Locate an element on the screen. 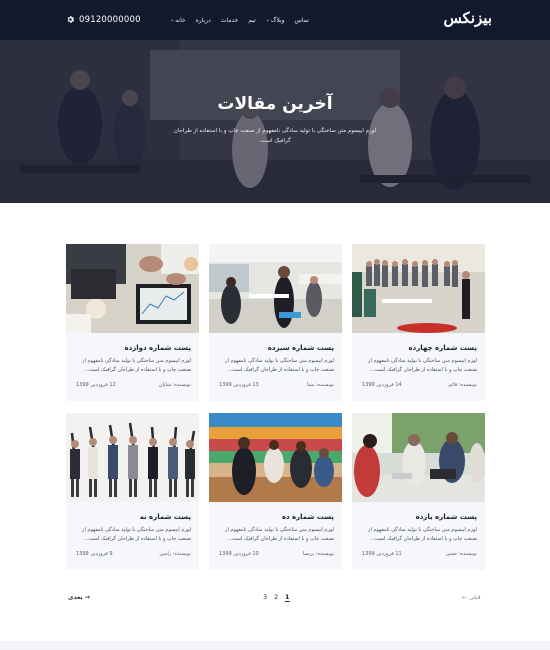 This screenshot has width=550, height=650. post-title: پست شماره سیزده is located at coordinates (301, 348).